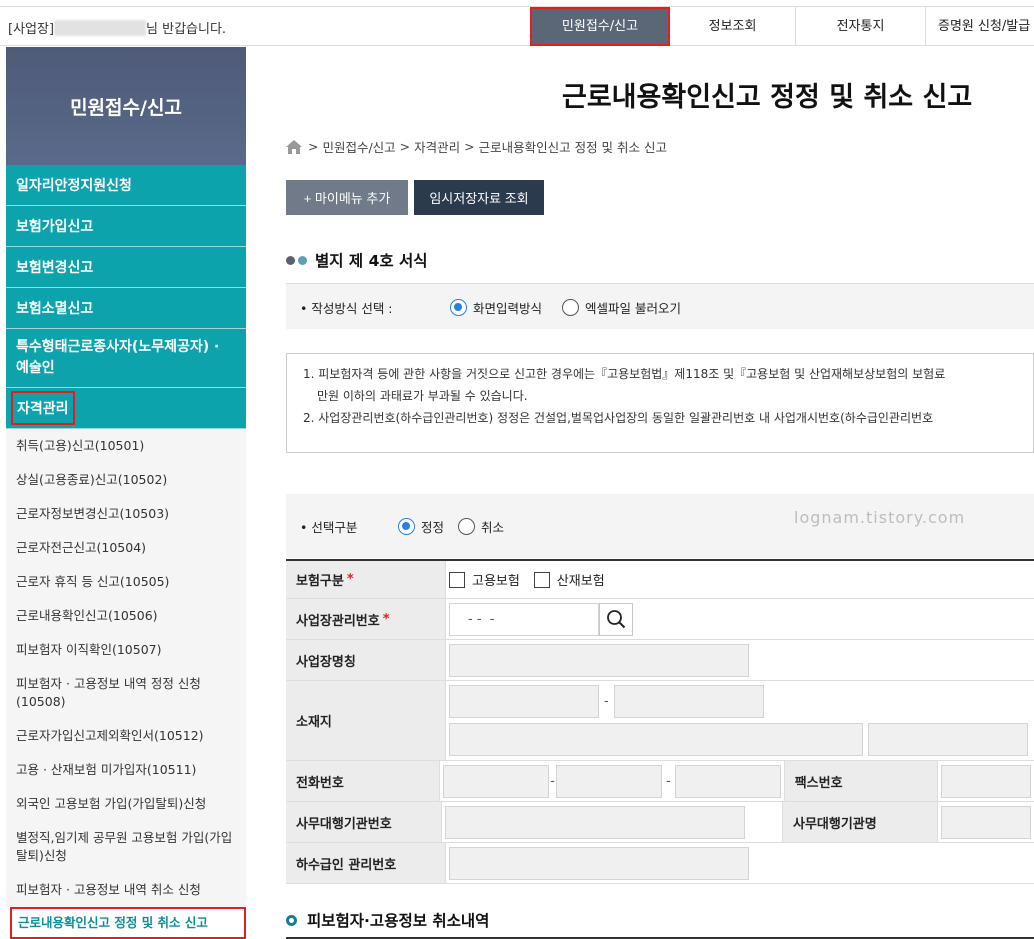 The width and height of the screenshot is (1034, 939). Describe the element at coordinates (861, 26) in the screenshot. I see `top-nav-notice: 전자통지` at that location.